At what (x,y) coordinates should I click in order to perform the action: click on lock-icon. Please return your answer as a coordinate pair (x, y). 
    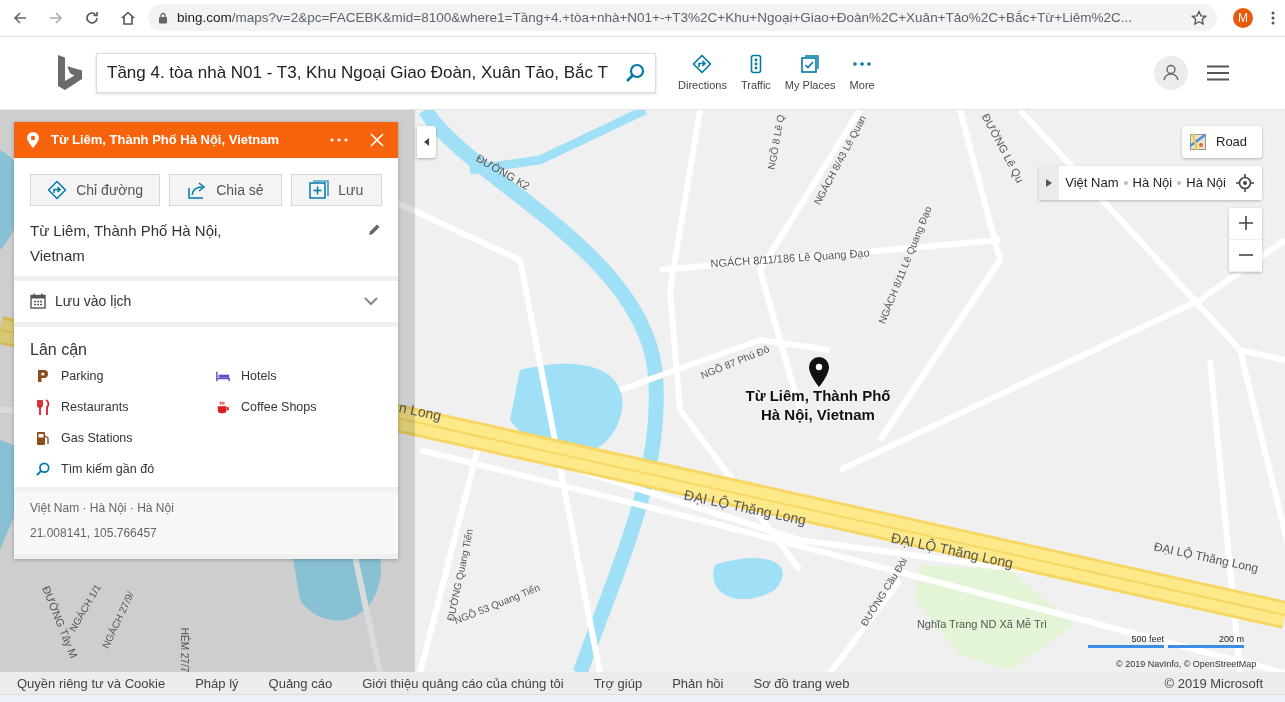
    Looking at the image, I should click on (163, 17).